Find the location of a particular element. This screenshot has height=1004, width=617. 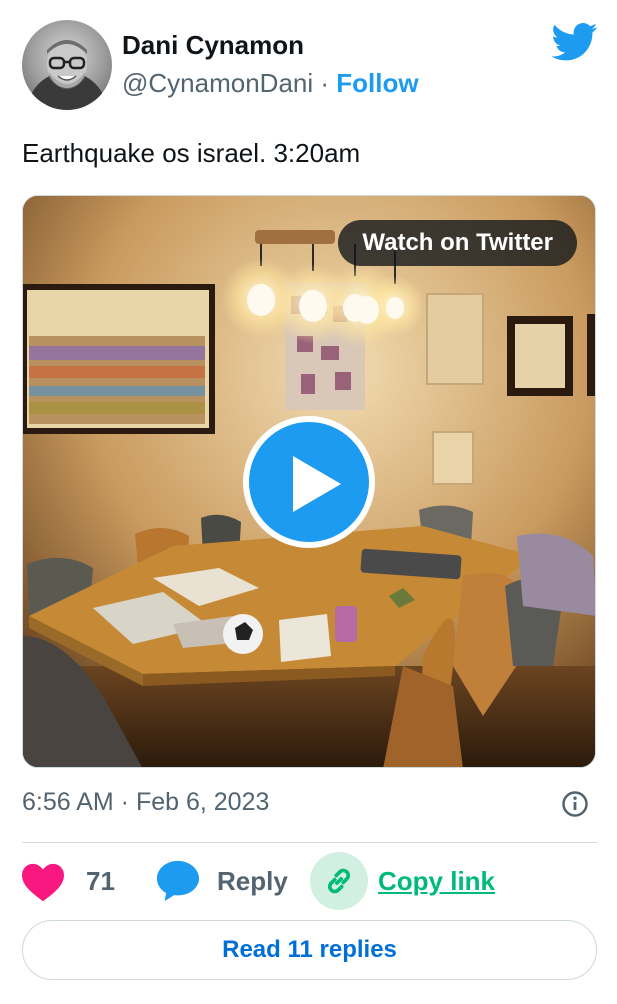

play-icon is located at coordinates (317, 484).